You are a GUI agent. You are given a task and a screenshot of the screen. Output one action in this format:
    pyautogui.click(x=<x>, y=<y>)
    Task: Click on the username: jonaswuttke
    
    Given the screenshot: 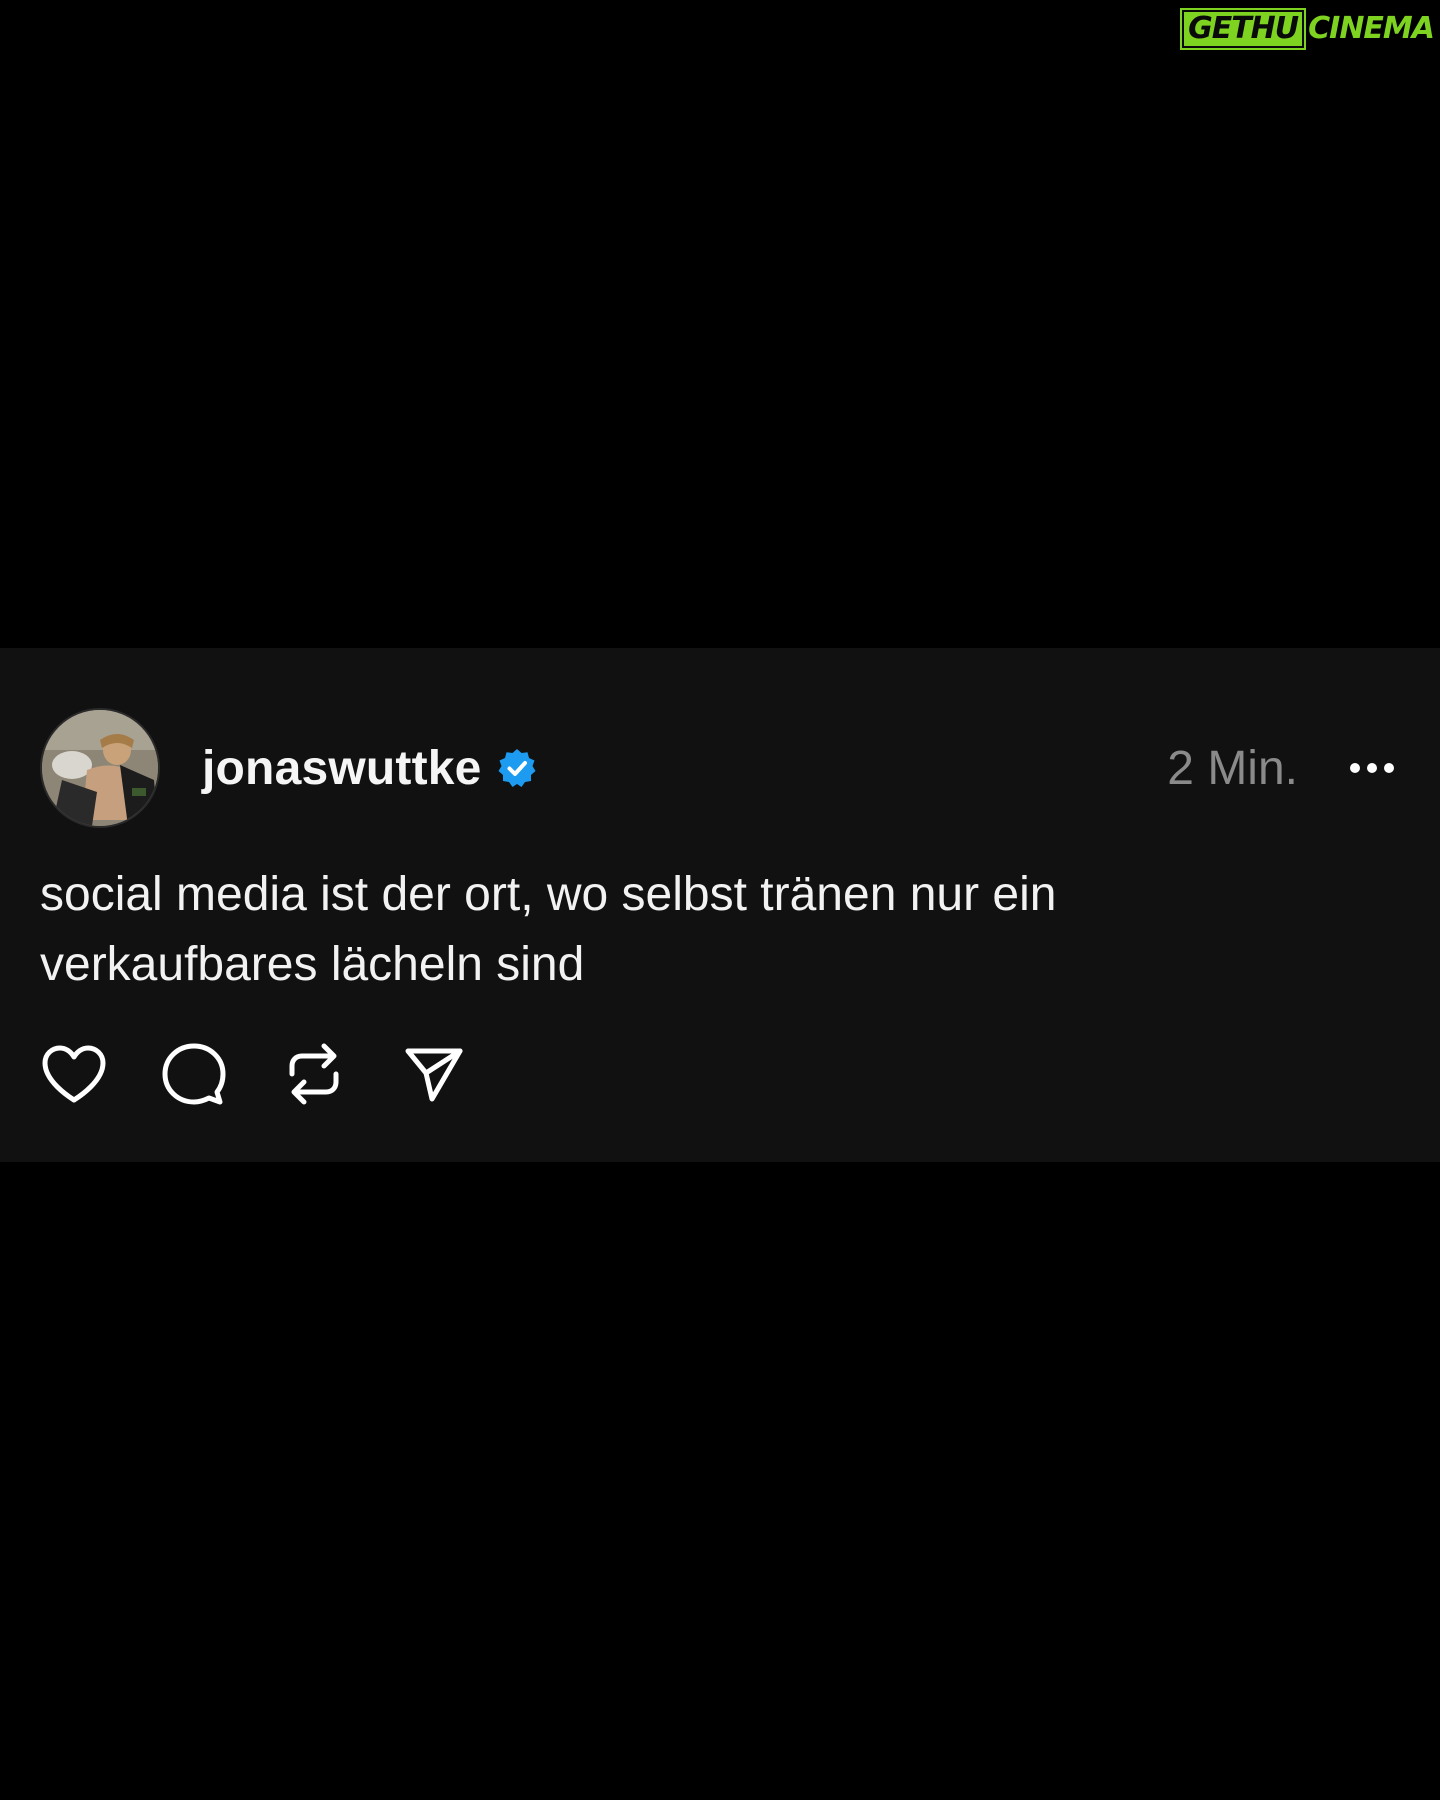 What is the action you would take?
    pyautogui.click(x=342, y=768)
    